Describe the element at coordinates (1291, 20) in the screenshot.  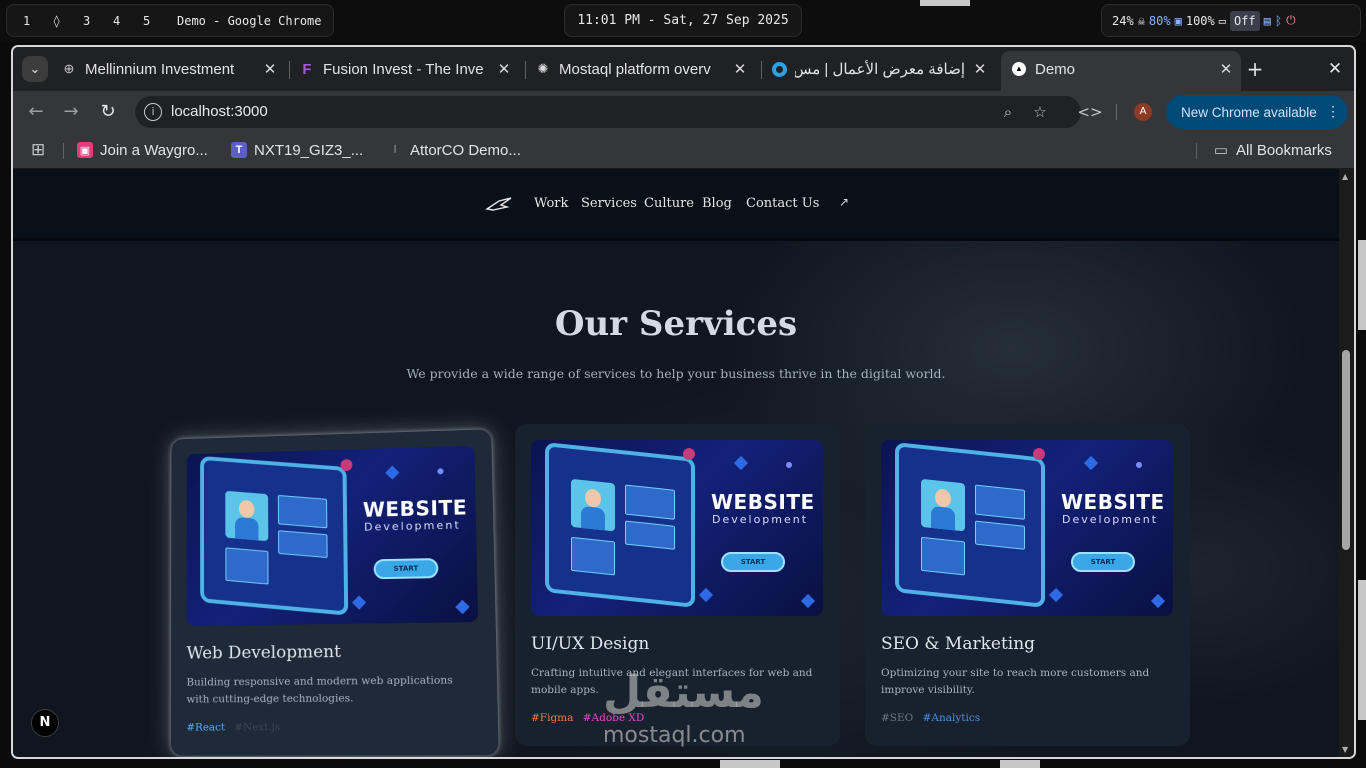
I see `power-icon: ⏻` at that location.